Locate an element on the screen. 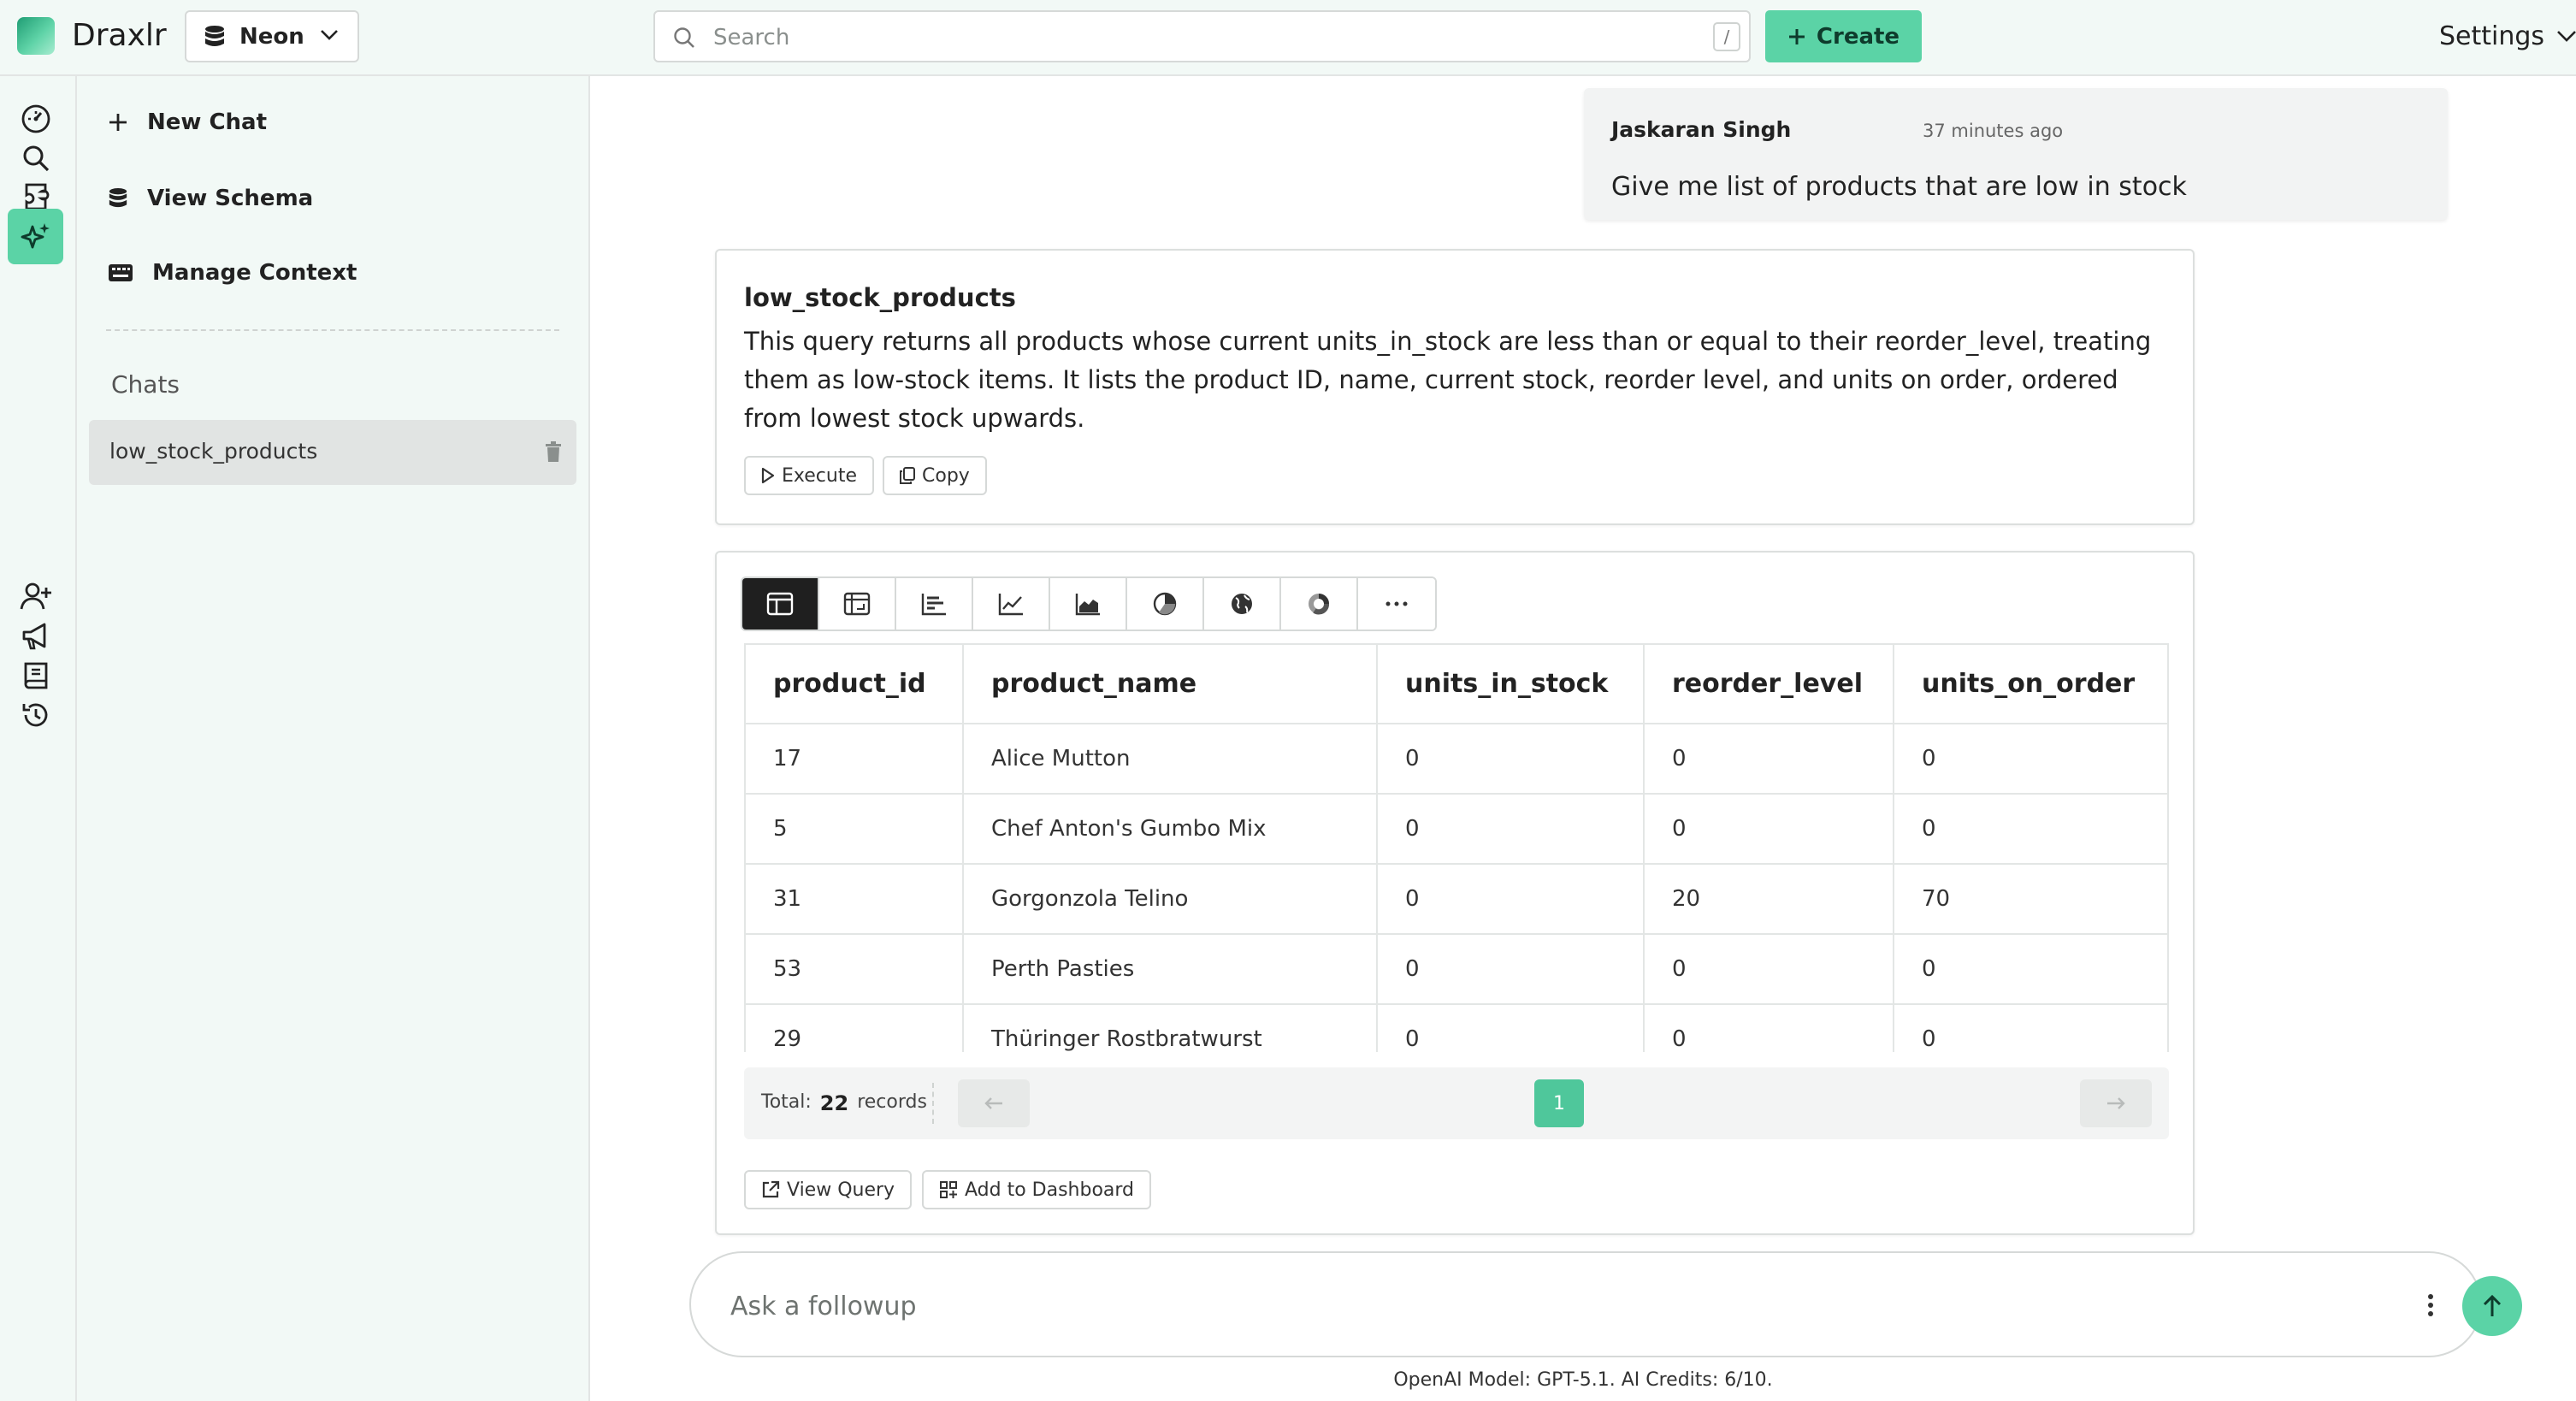  chat-item-low-stock-products: low_stock_products is located at coordinates (332, 452).